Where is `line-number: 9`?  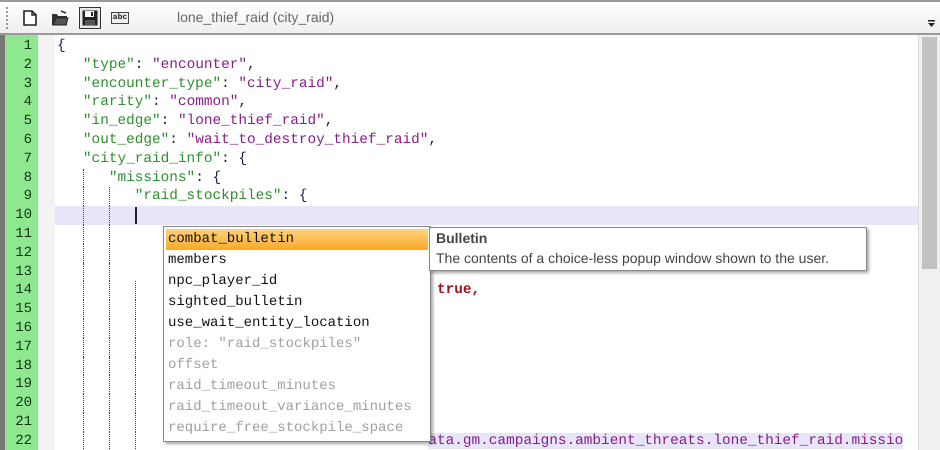 line-number: 9 is located at coordinates (27, 196).